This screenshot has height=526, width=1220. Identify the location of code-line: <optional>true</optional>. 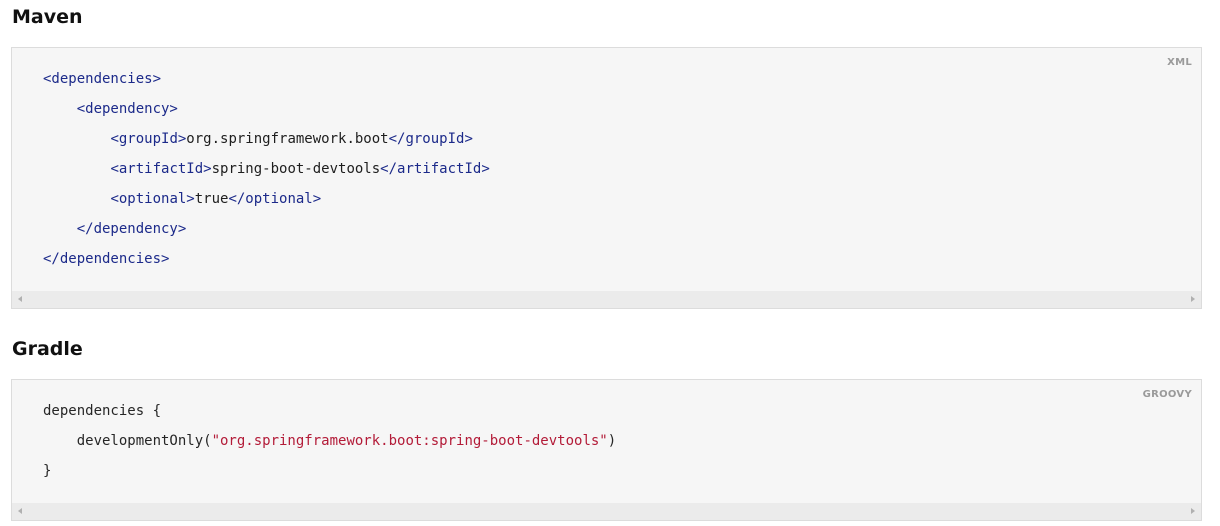
(266, 199).